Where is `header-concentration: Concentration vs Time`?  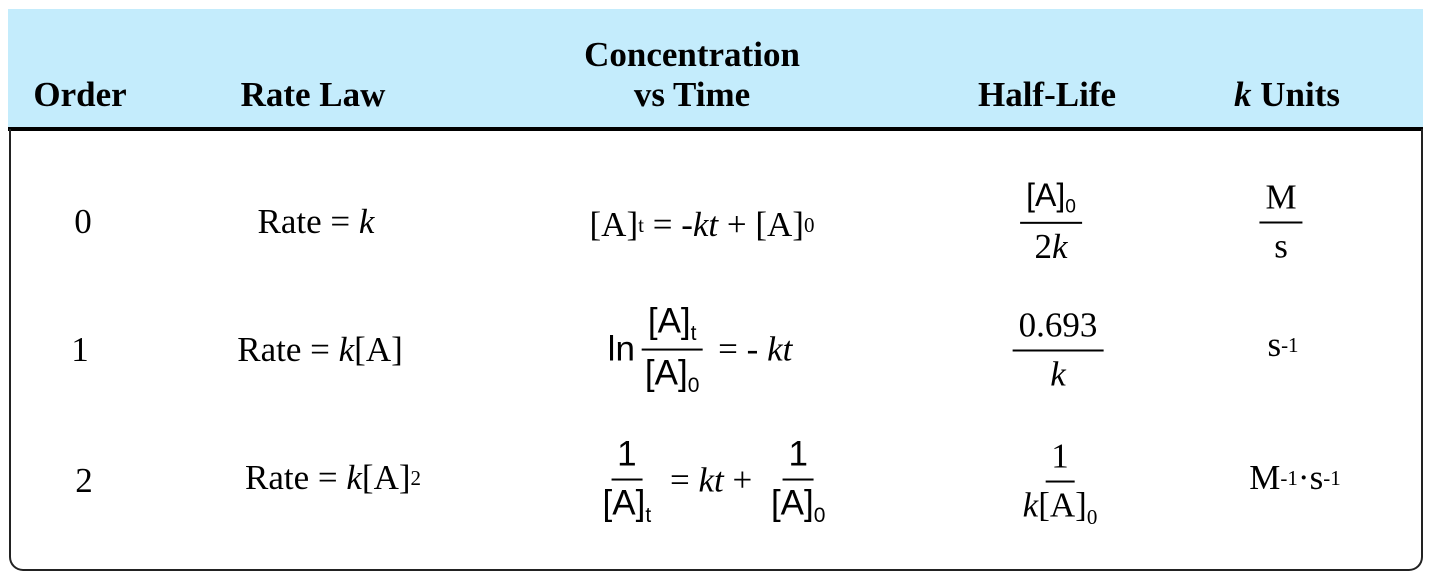
header-concentration: Concentration vs Time is located at coordinates (692, 75).